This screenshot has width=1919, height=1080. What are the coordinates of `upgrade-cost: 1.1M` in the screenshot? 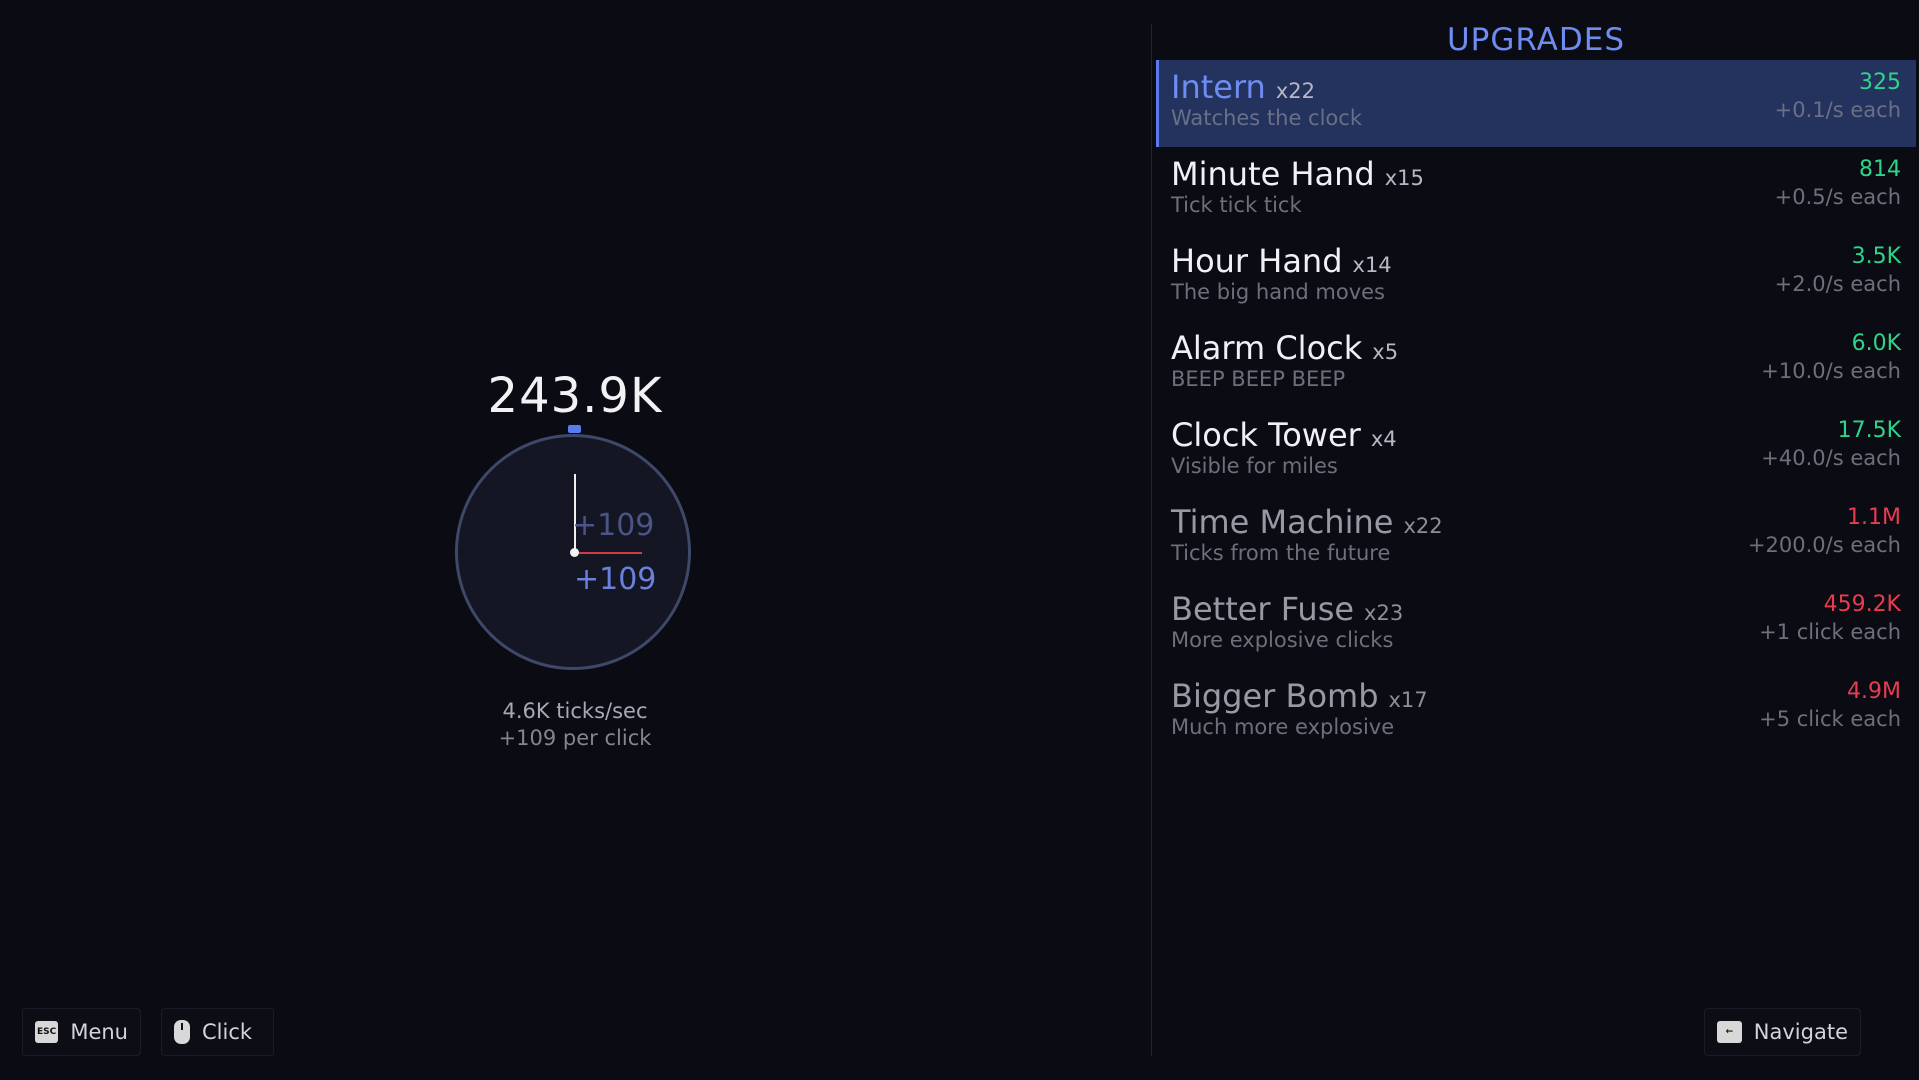 It's located at (1874, 517).